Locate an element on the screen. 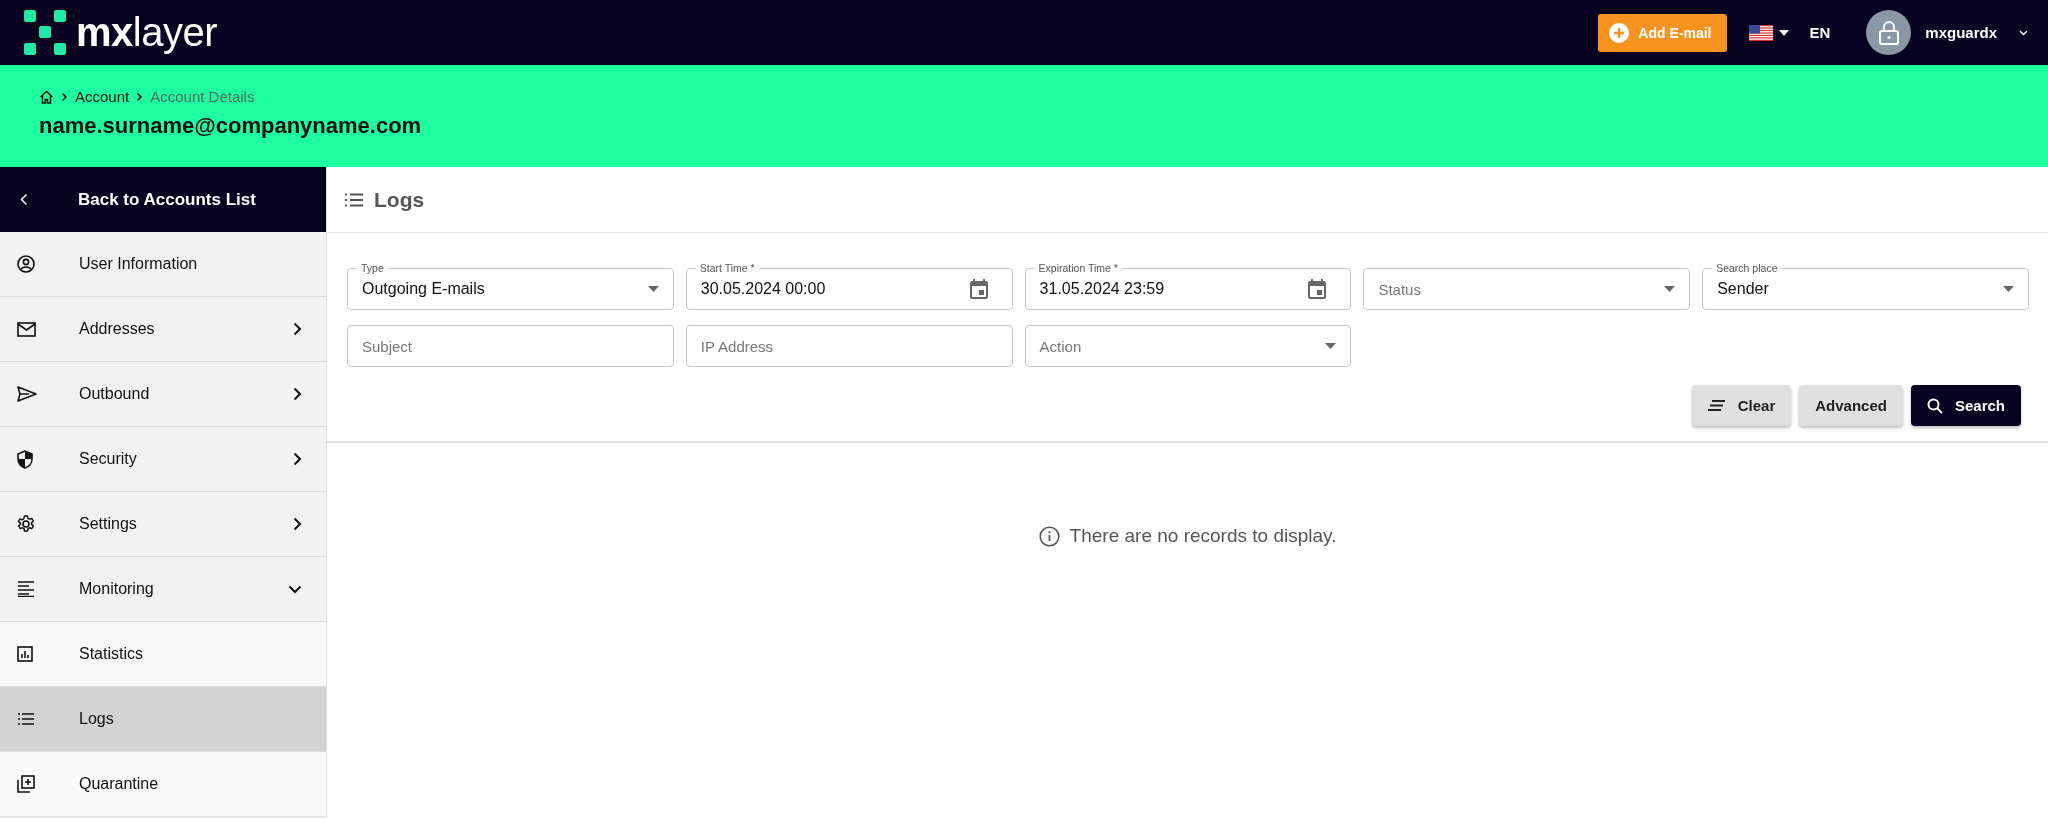 The width and height of the screenshot is (2048, 818). chevron-left-icon is located at coordinates (24, 199).